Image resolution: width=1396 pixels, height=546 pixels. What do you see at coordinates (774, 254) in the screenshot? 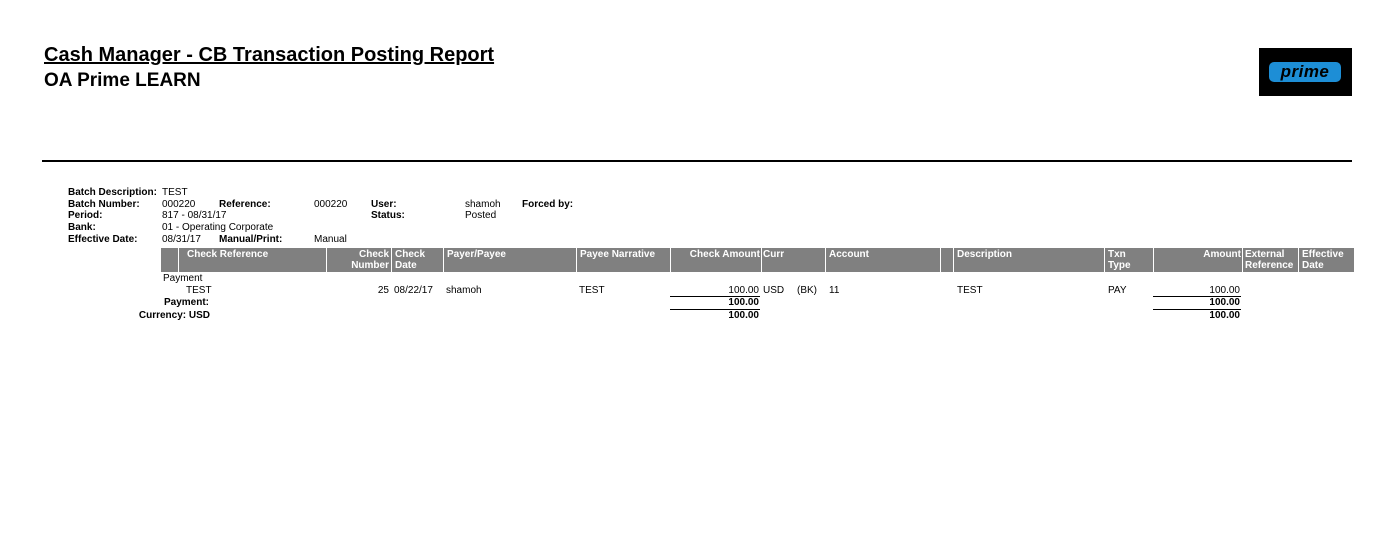
I see `header-curr-label: Curr` at bounding box center [774, 254].